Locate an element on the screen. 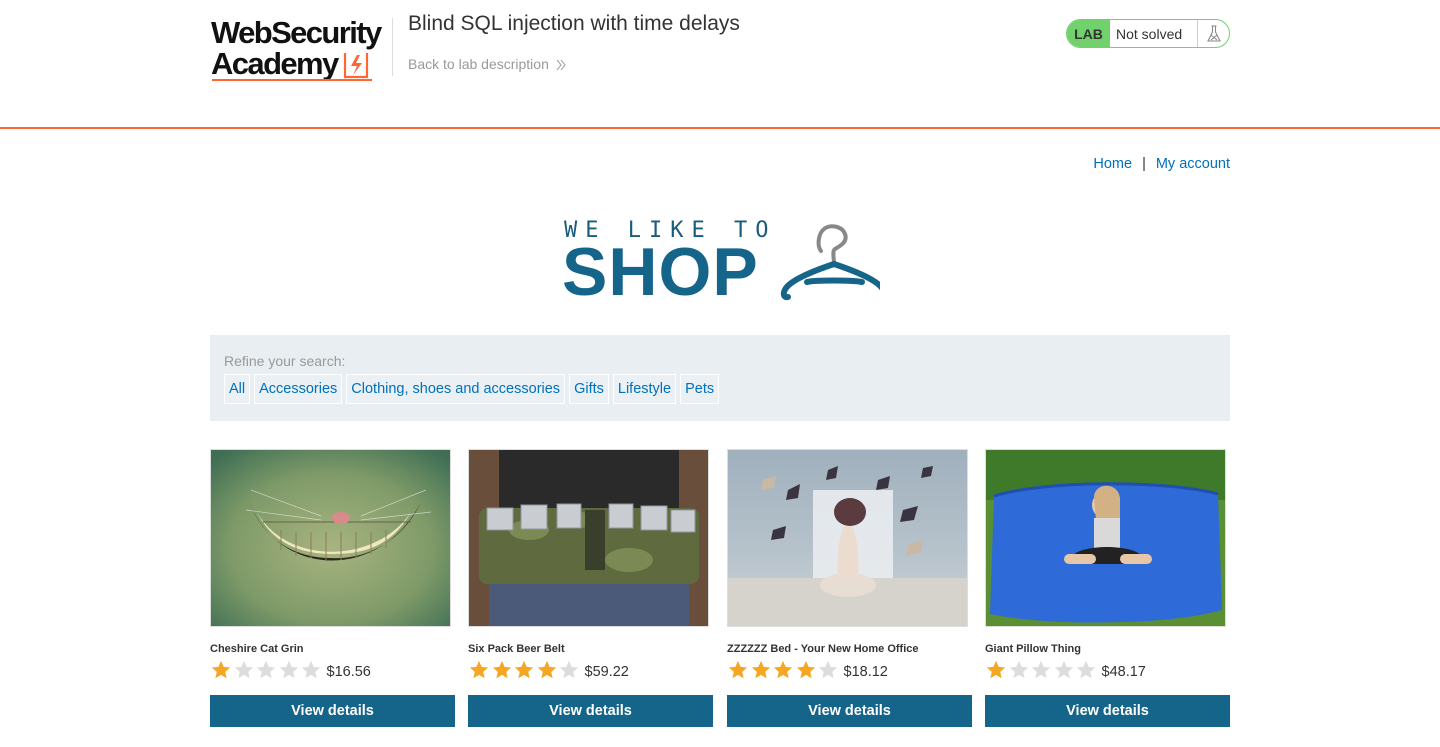 The width and height of the screenshot is (1440, 747). product-rating: $48.17 is located at coordinates (1065, 670).